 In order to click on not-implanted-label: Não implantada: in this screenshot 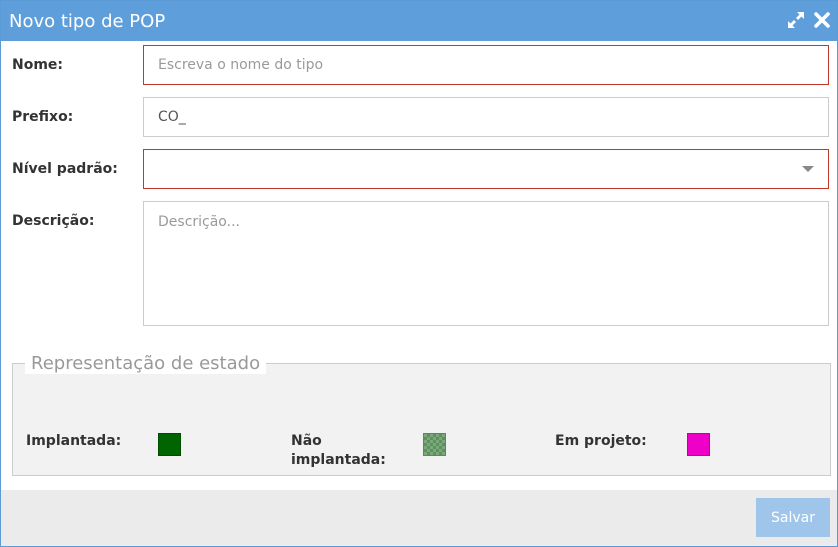, I will do `click(338, 451)`.